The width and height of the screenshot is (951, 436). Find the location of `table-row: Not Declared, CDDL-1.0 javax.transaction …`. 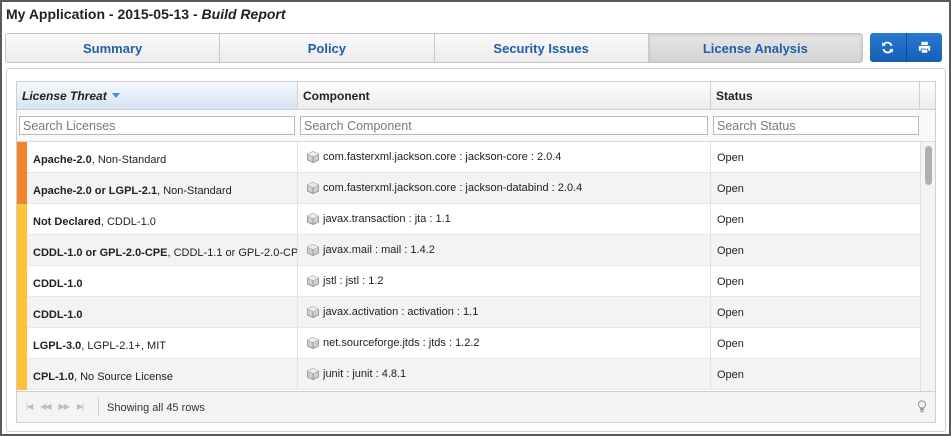

table-row: Not Declared, CDDL-1.0 javax.transaction … is located at coordinates (468, 219).